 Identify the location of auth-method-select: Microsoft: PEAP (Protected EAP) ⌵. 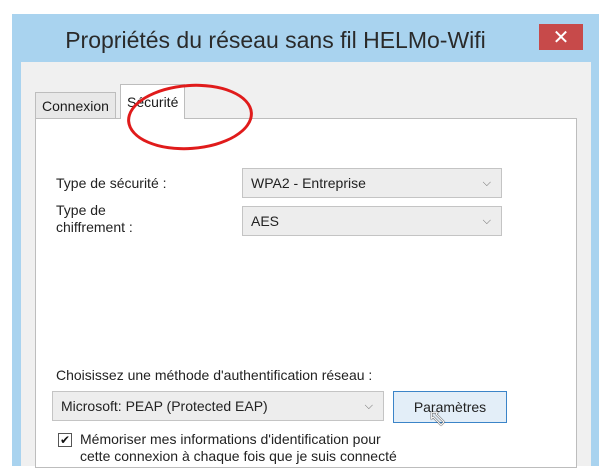
(218, 406).